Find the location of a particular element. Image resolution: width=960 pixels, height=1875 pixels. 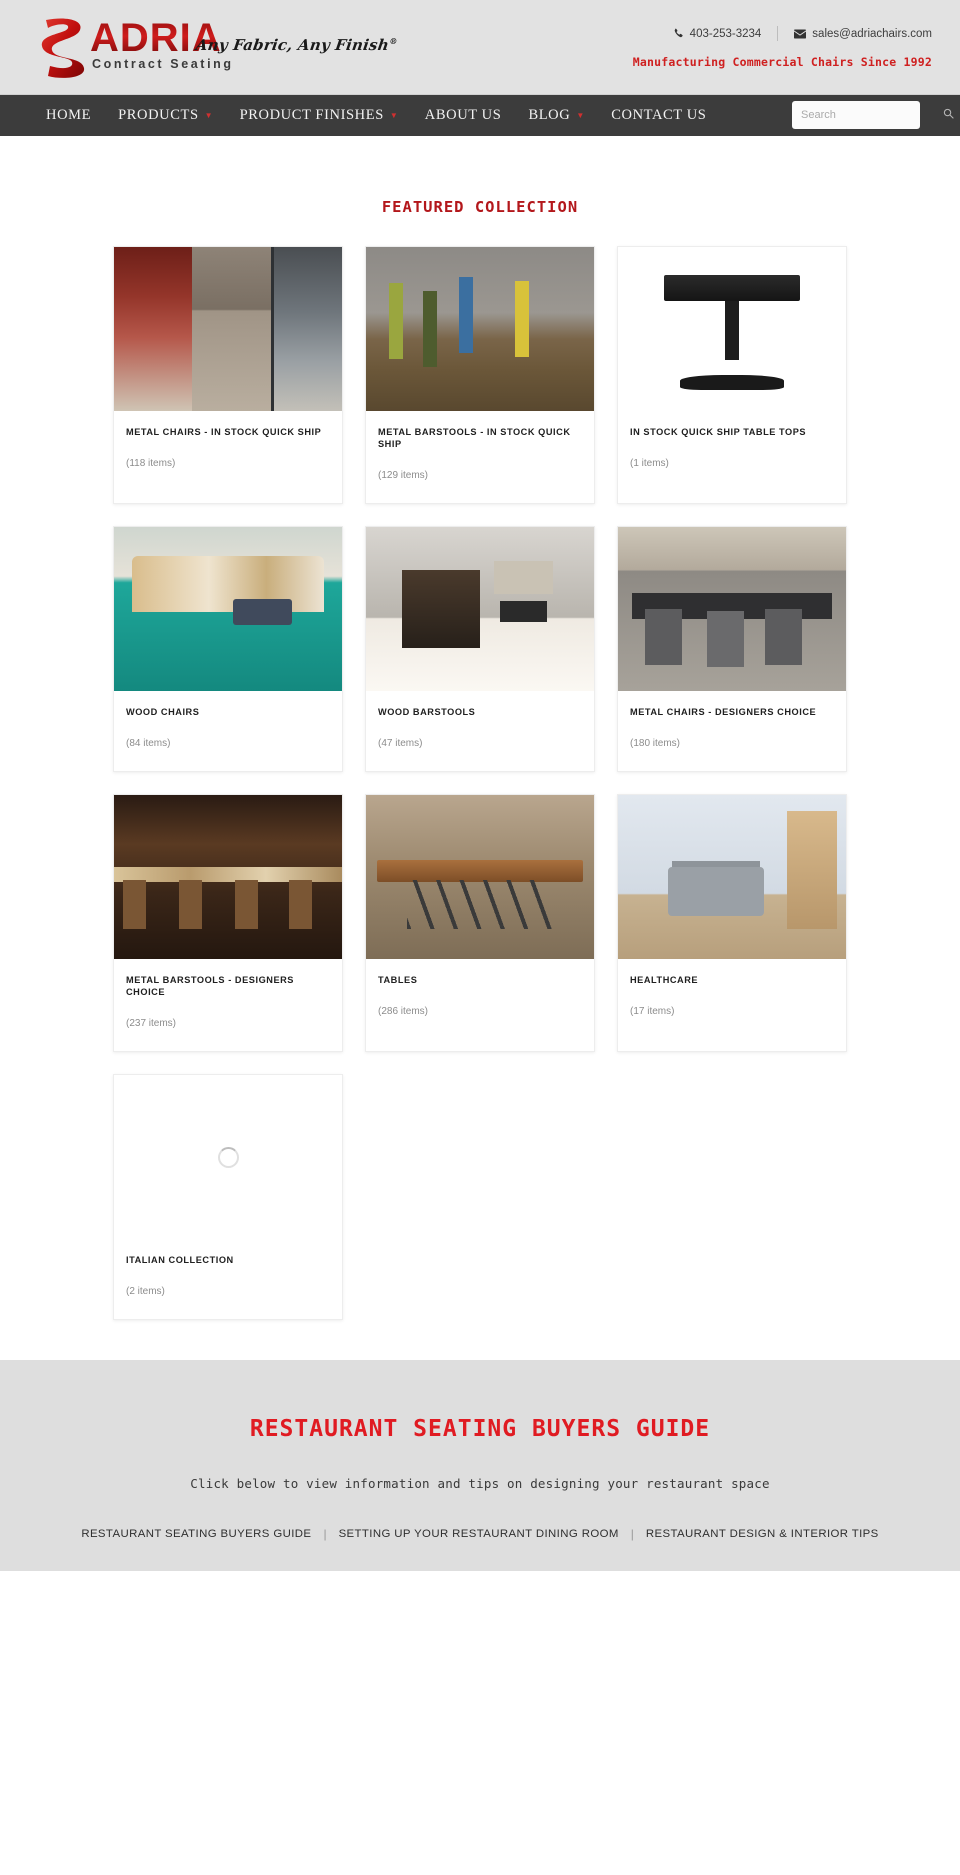

collection-card-title: METAL BARSTOOLS - DESIGNERS CHOICE is located at coordinates (210, 985).